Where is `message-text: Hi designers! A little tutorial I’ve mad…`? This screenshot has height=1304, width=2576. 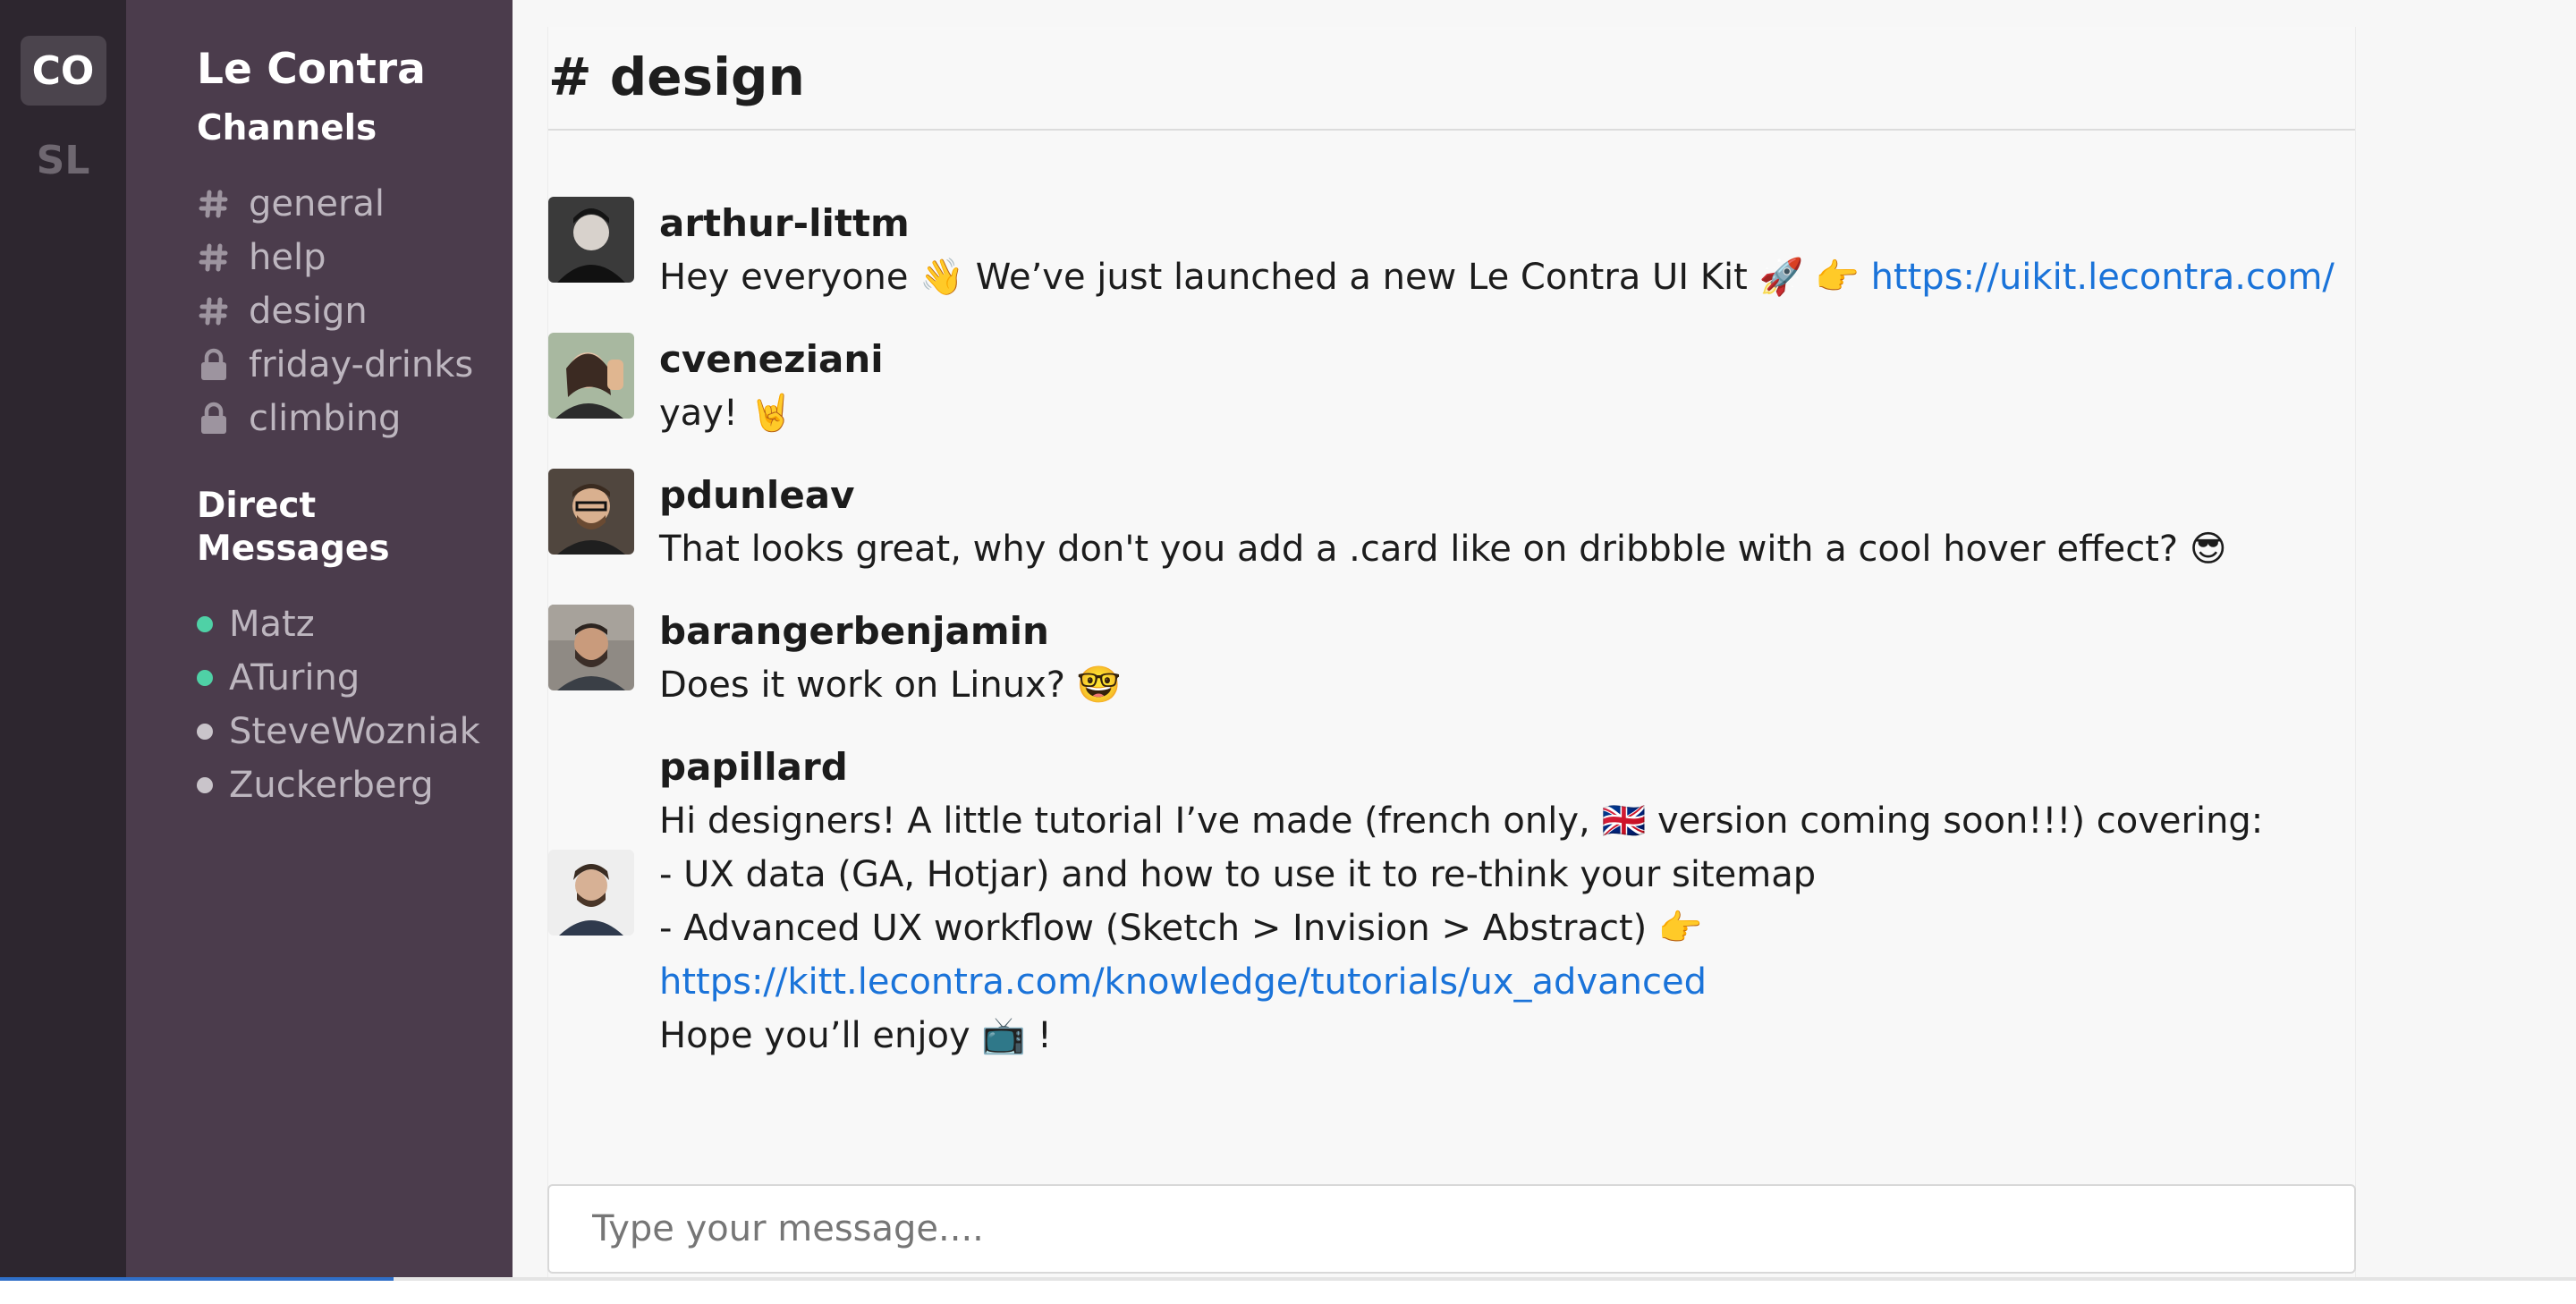
message-text: Hi designers! A little tutorial I’ve mad… is located at coordinates (1461, 821).